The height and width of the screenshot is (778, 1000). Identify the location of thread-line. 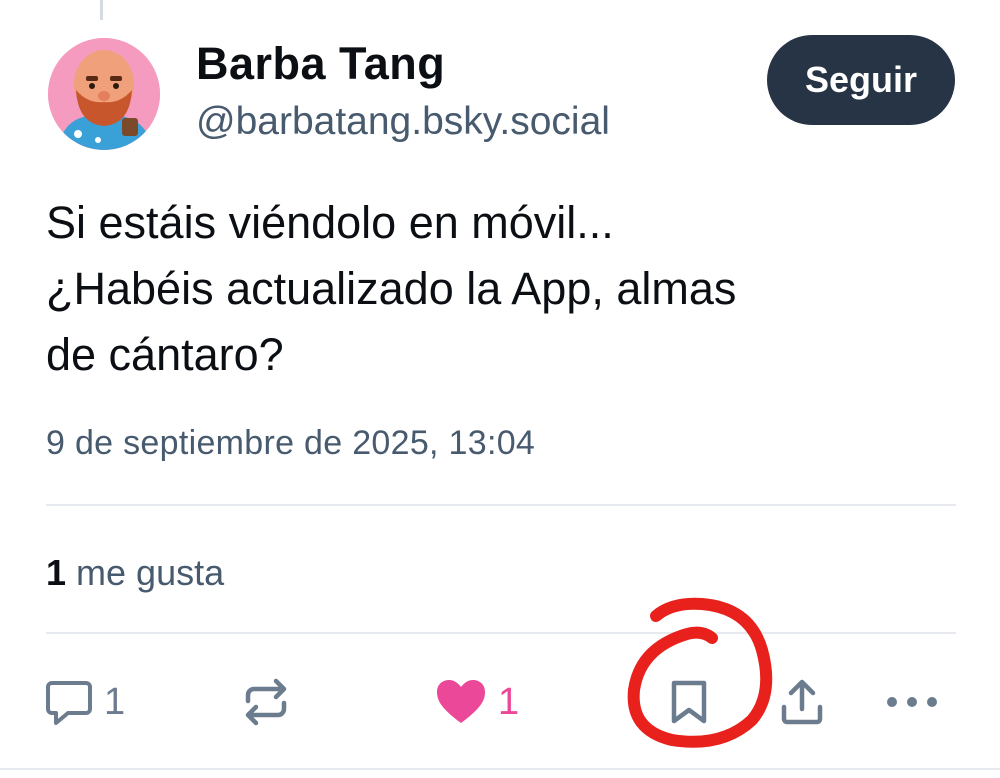
(101, 10).